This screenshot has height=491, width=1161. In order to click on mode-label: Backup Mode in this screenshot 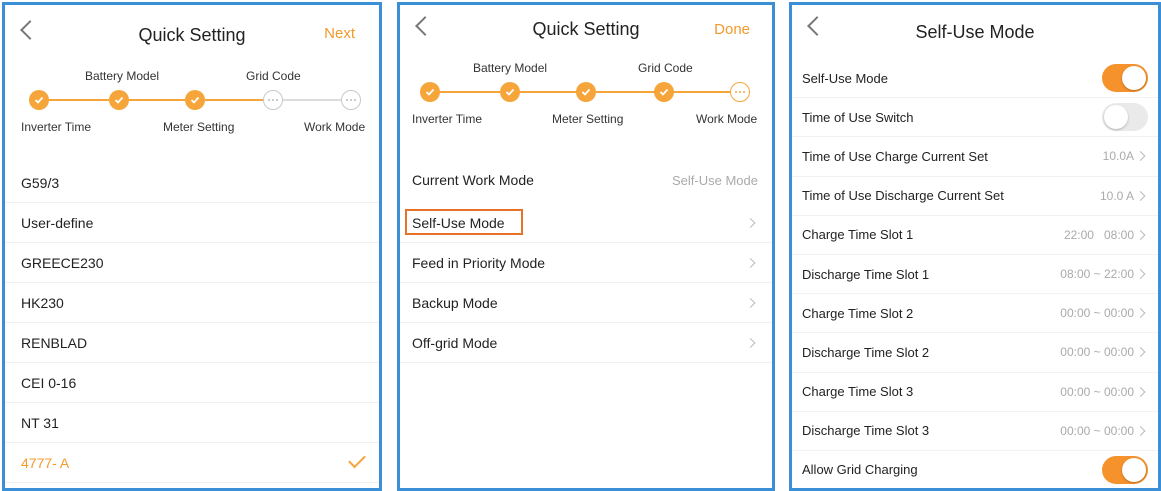, I will do `click(455, 302)`.